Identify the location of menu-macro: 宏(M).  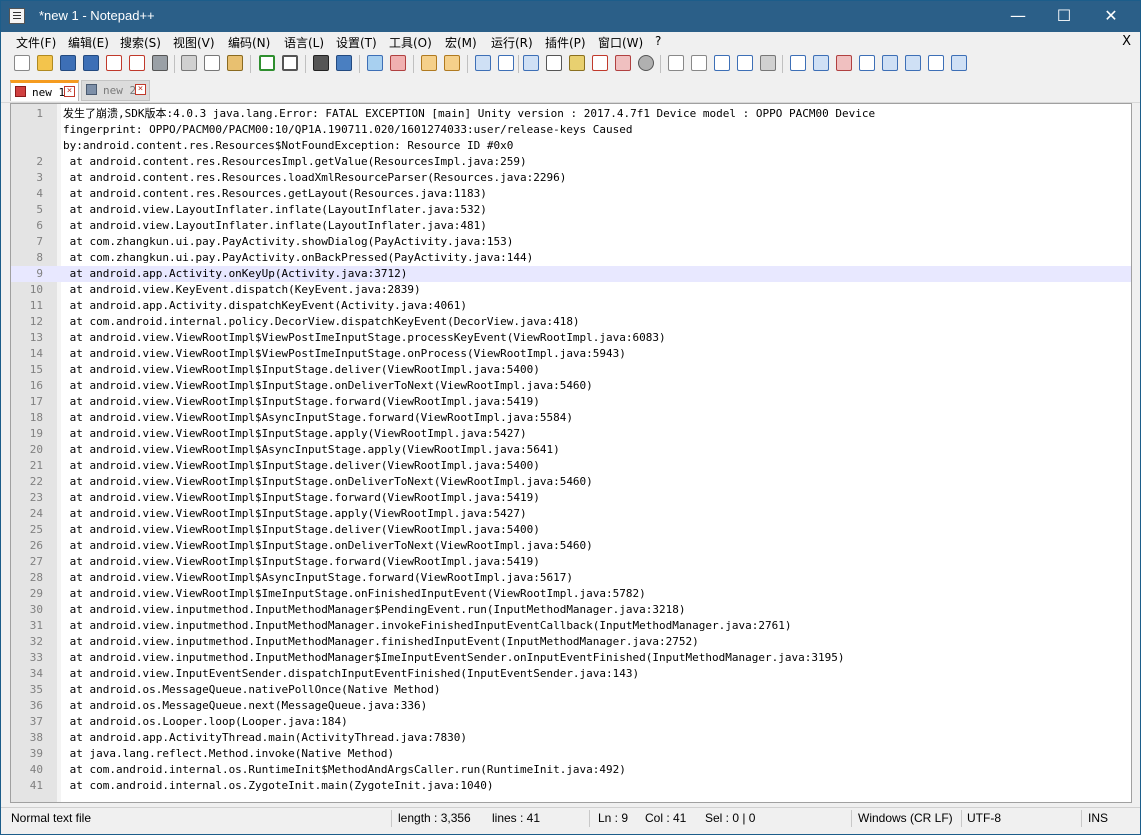
(461, 42).